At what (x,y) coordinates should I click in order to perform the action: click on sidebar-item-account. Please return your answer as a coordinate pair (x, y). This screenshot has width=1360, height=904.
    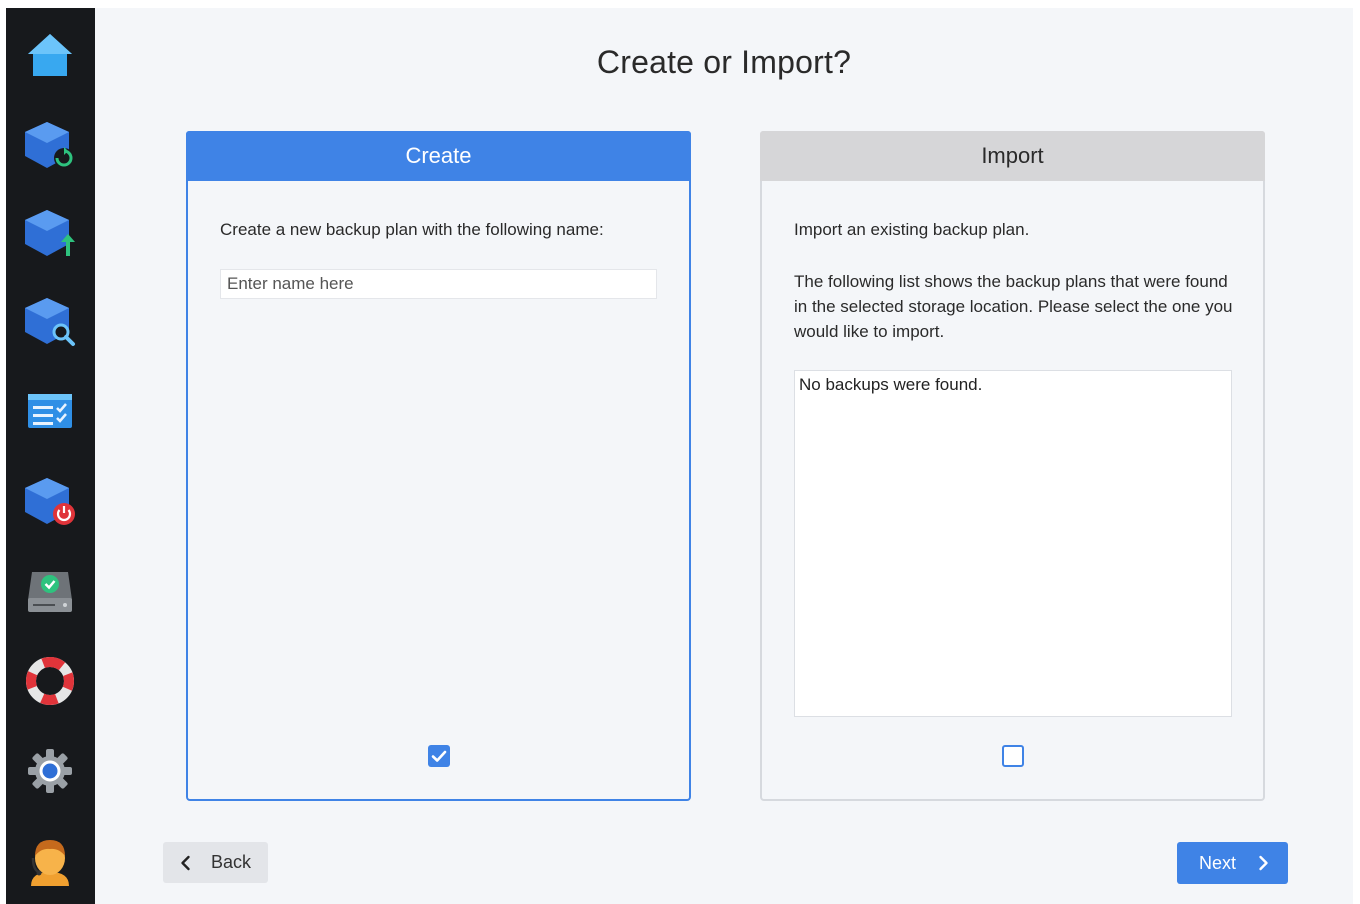
    Looking at the image, I should click on (50, 861).